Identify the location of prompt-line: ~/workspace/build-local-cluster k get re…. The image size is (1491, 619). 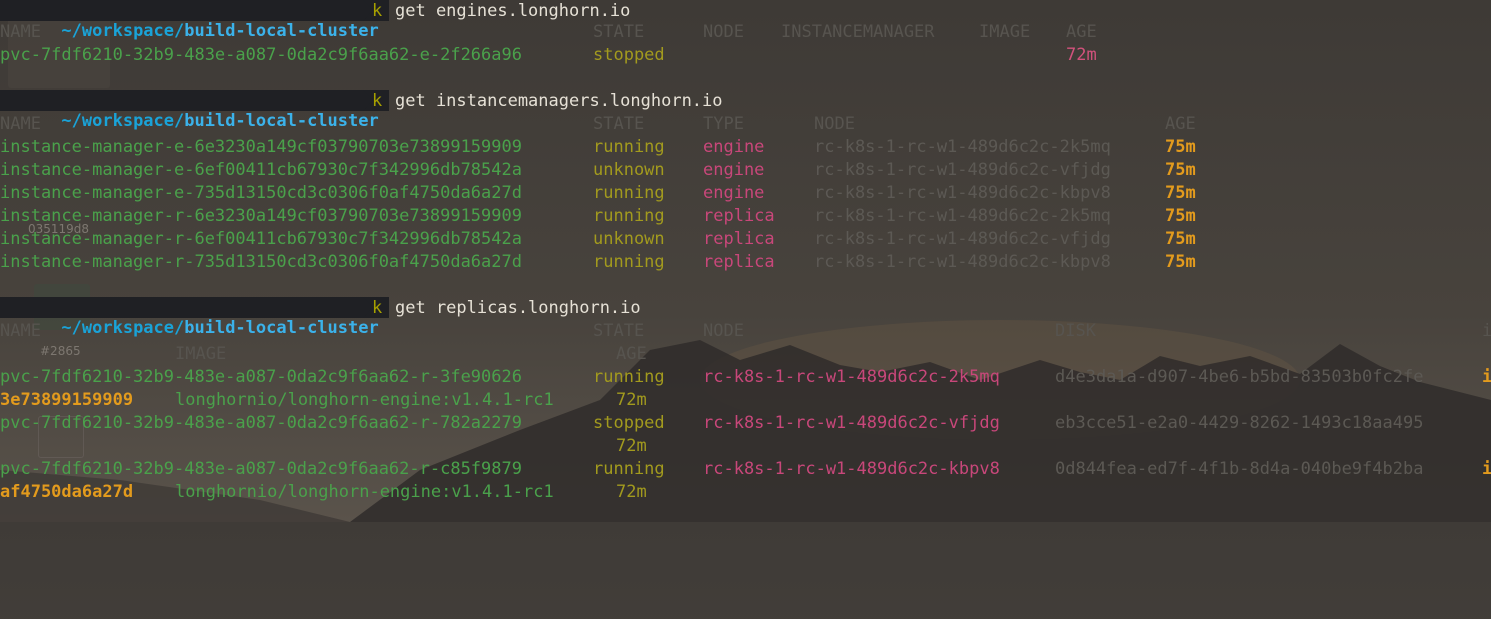
(745, 317).